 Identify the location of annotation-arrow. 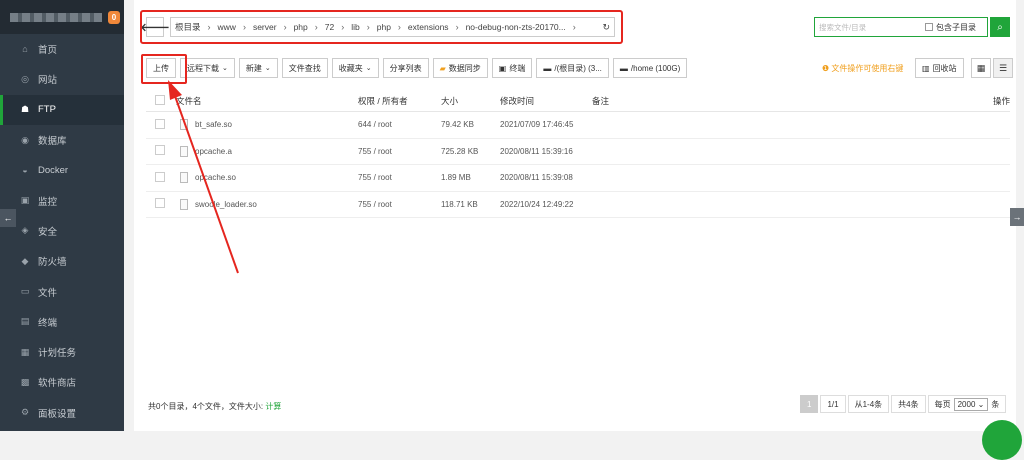
(203, 177).